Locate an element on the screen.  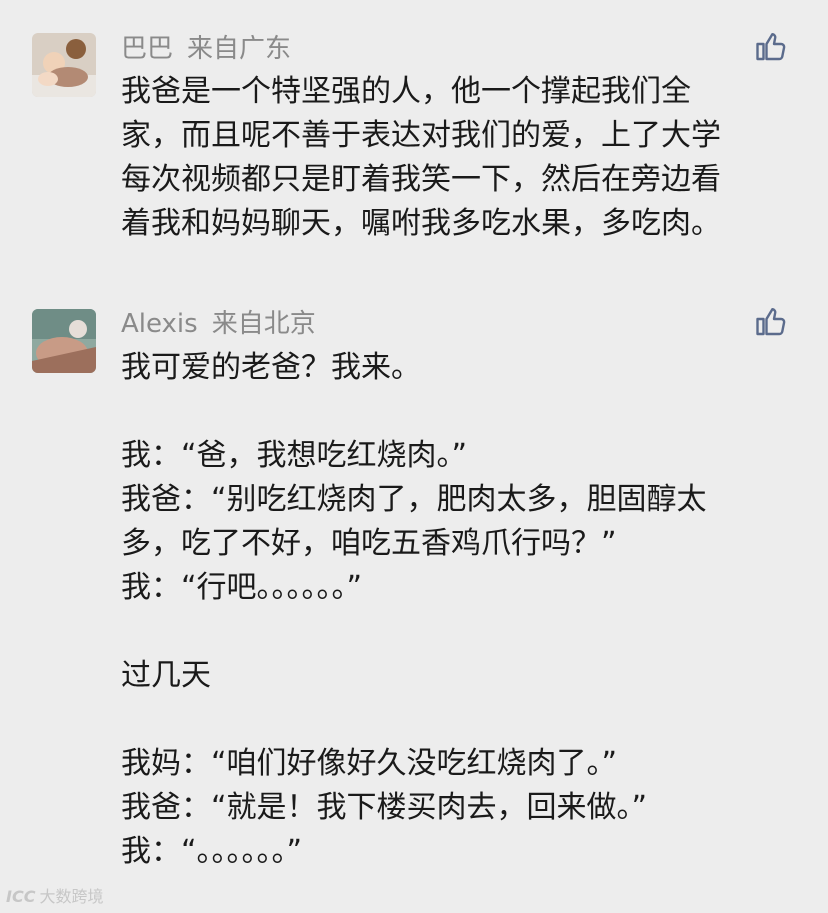
comment-line: 我爸是一个特坚强的人，他一个撑起我们全 is located at coordinates (406, 91).